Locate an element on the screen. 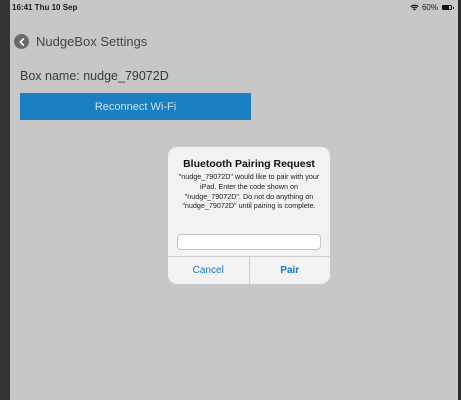  status-indicators: 60% is located at coordinates (432, 7).